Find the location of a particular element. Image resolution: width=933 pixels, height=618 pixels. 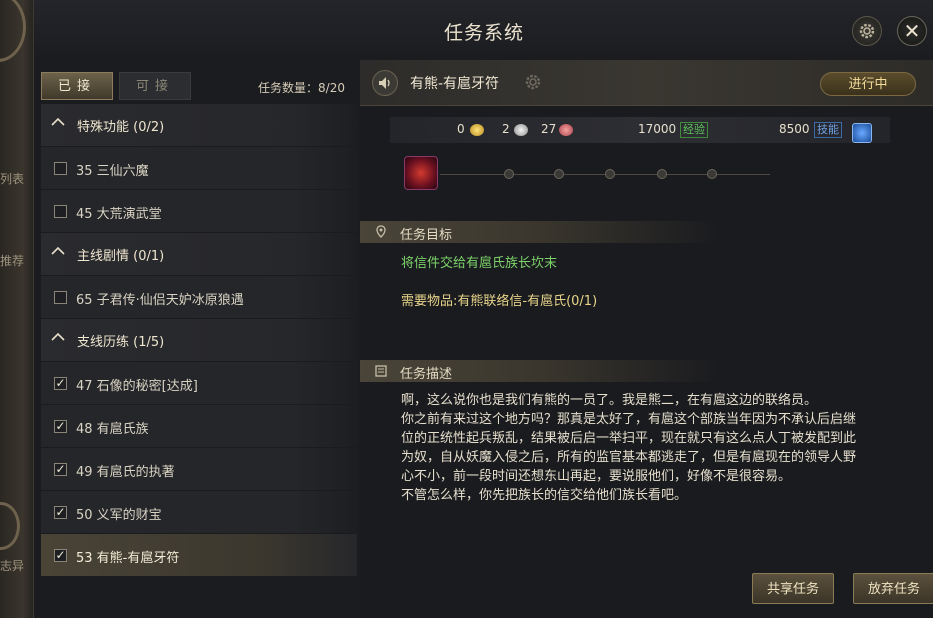

speaker-icon is located at coordinates (384, 83).